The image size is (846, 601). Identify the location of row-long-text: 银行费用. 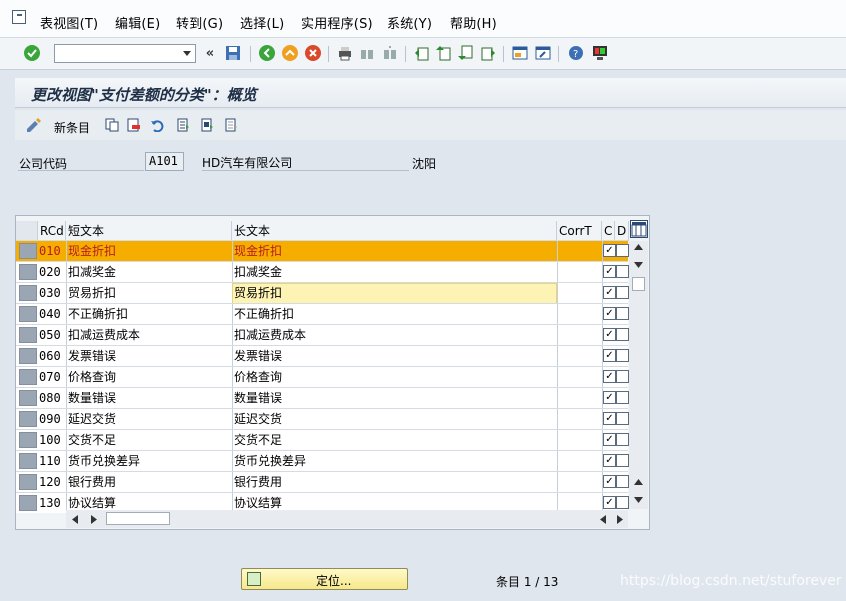
(258, 482).